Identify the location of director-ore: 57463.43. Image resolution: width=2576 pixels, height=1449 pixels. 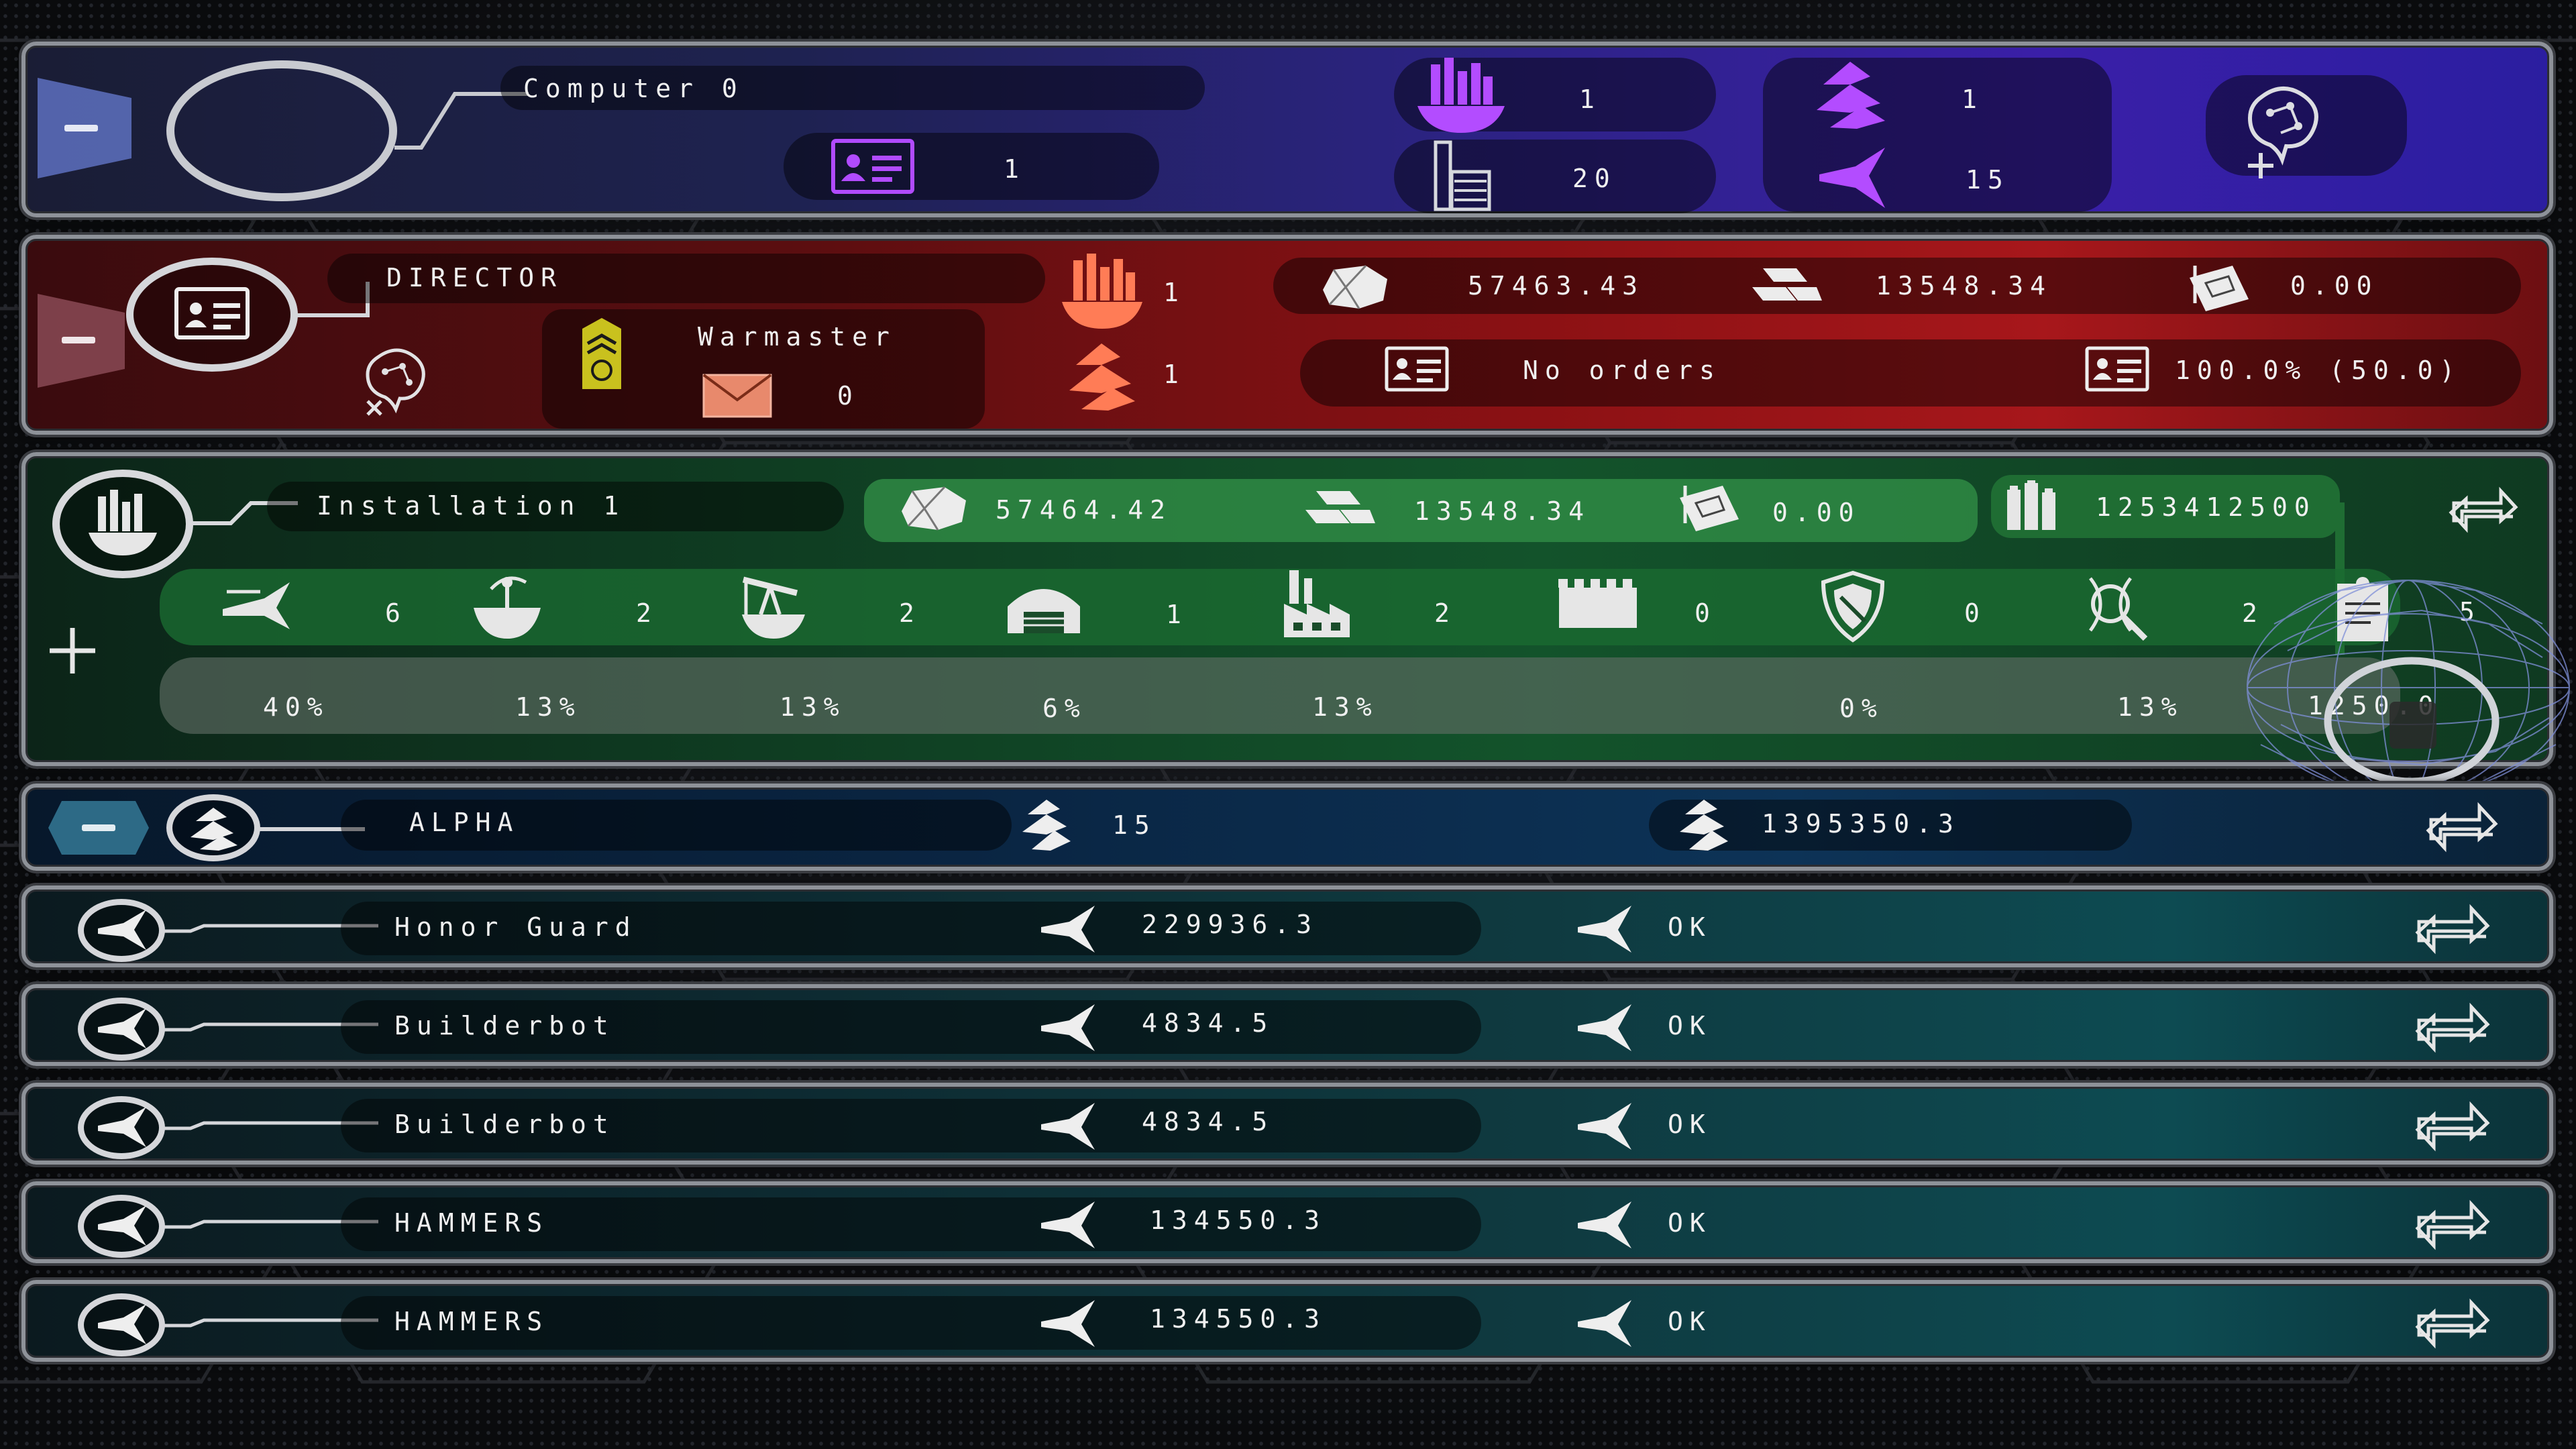
(1556, 286).